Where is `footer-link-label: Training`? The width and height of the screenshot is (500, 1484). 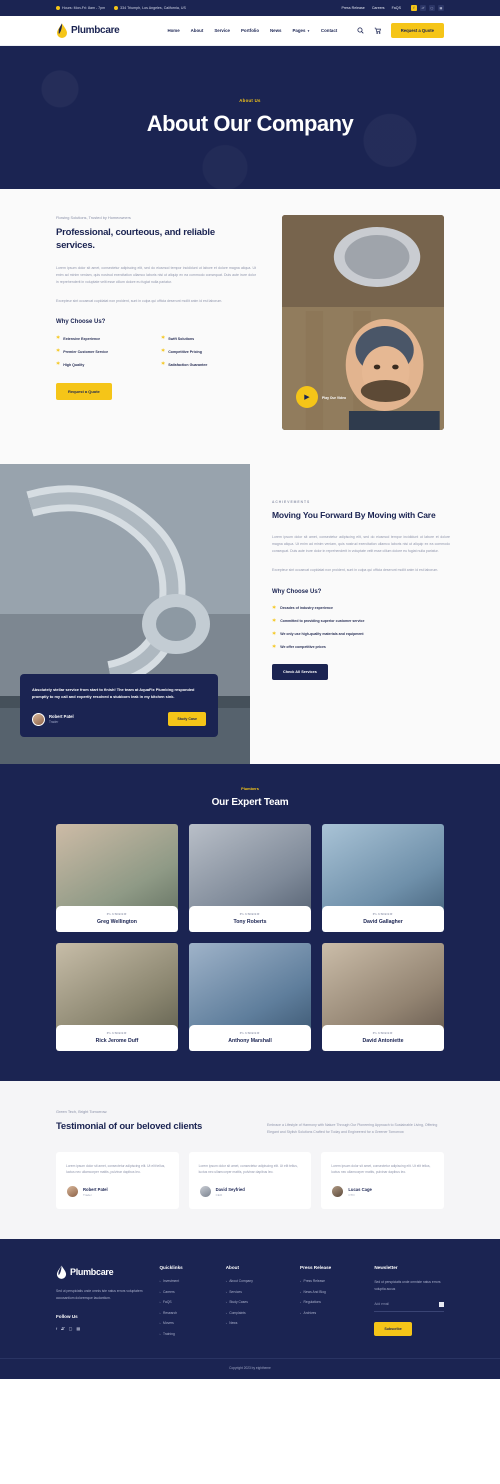 footer-link-label: Training is located at coordinates (168, 1333).